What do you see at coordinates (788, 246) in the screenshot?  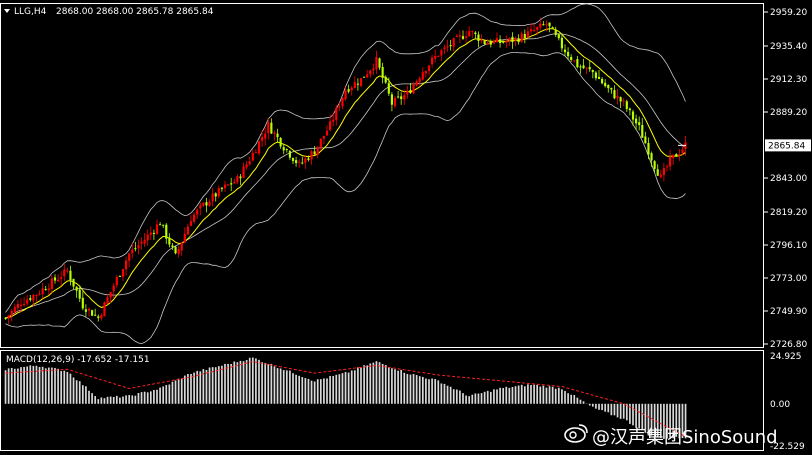 I see `price-tick-label: 2796.10` at bounding box center [788, 246].